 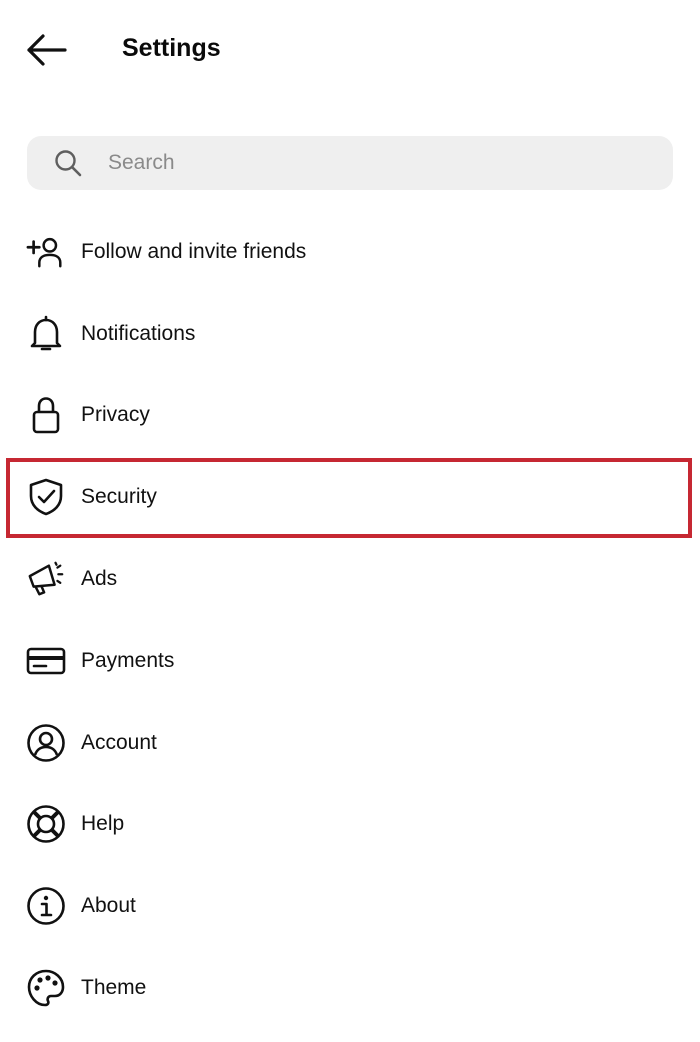 What do you see at coordinates (46, 415) in the screenshot?
I see `lock-icon` at bounding box center [46, 415].